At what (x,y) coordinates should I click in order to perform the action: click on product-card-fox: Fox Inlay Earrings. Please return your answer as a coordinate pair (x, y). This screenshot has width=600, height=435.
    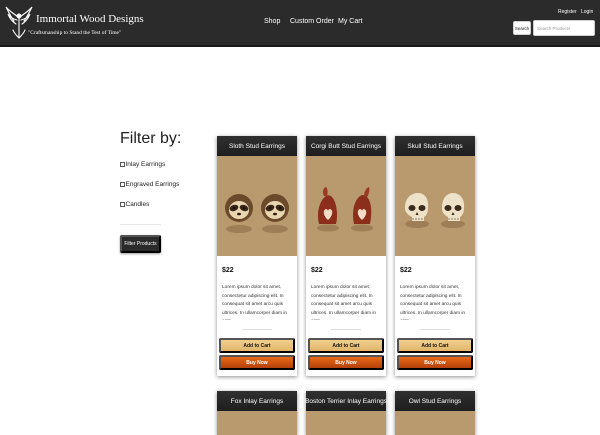
    Looking at the image, I should click on (257, 413).